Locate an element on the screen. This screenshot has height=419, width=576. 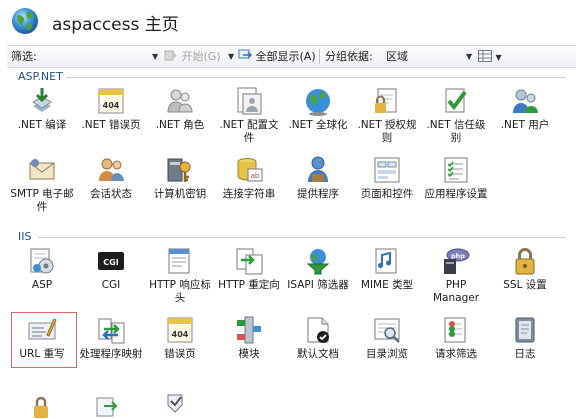
feature-item: .NET 用户 is located at coordinates (525, 109).